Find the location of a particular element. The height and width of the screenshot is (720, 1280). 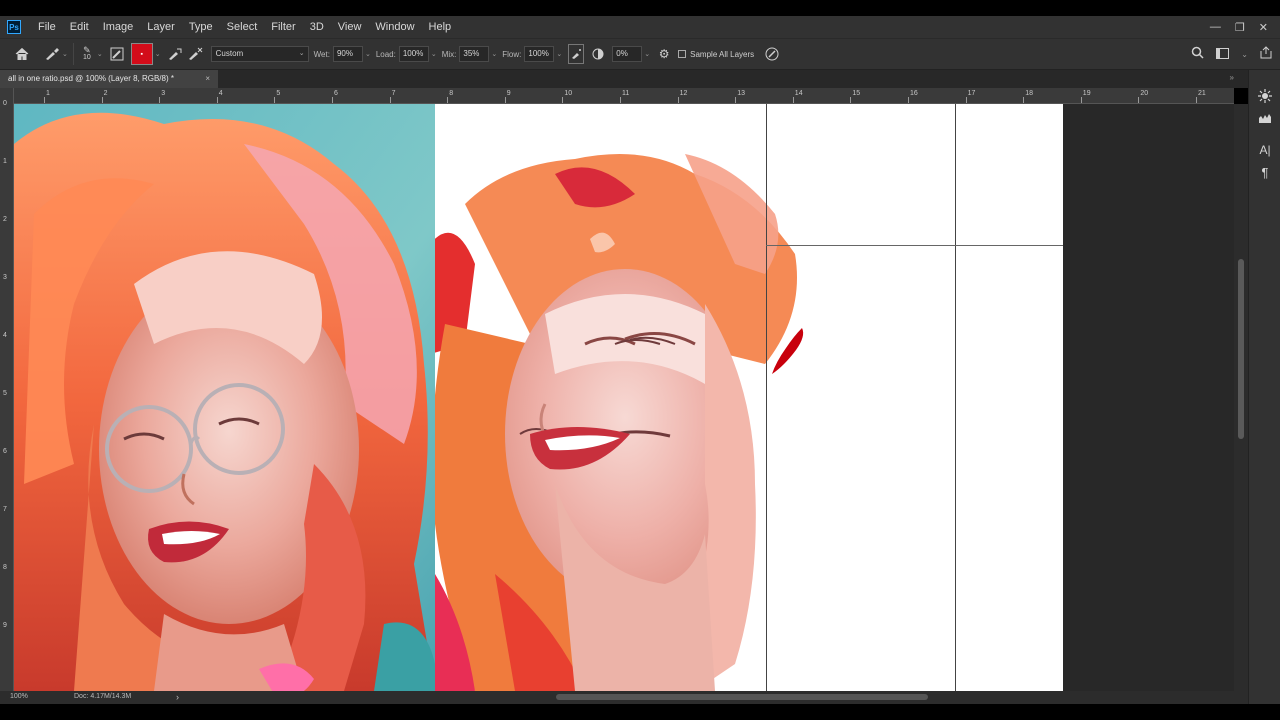

load-caret-icon: ⌄ is located at coordinates (434, 54).